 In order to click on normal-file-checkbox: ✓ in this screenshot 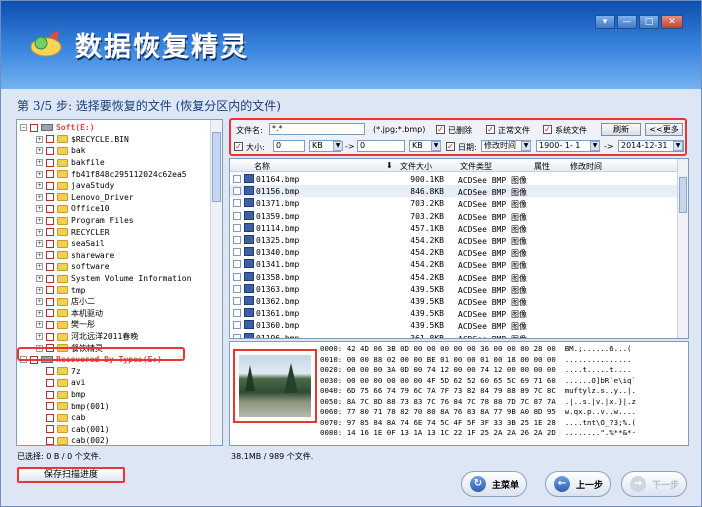, I will do `click(490, 129)`.